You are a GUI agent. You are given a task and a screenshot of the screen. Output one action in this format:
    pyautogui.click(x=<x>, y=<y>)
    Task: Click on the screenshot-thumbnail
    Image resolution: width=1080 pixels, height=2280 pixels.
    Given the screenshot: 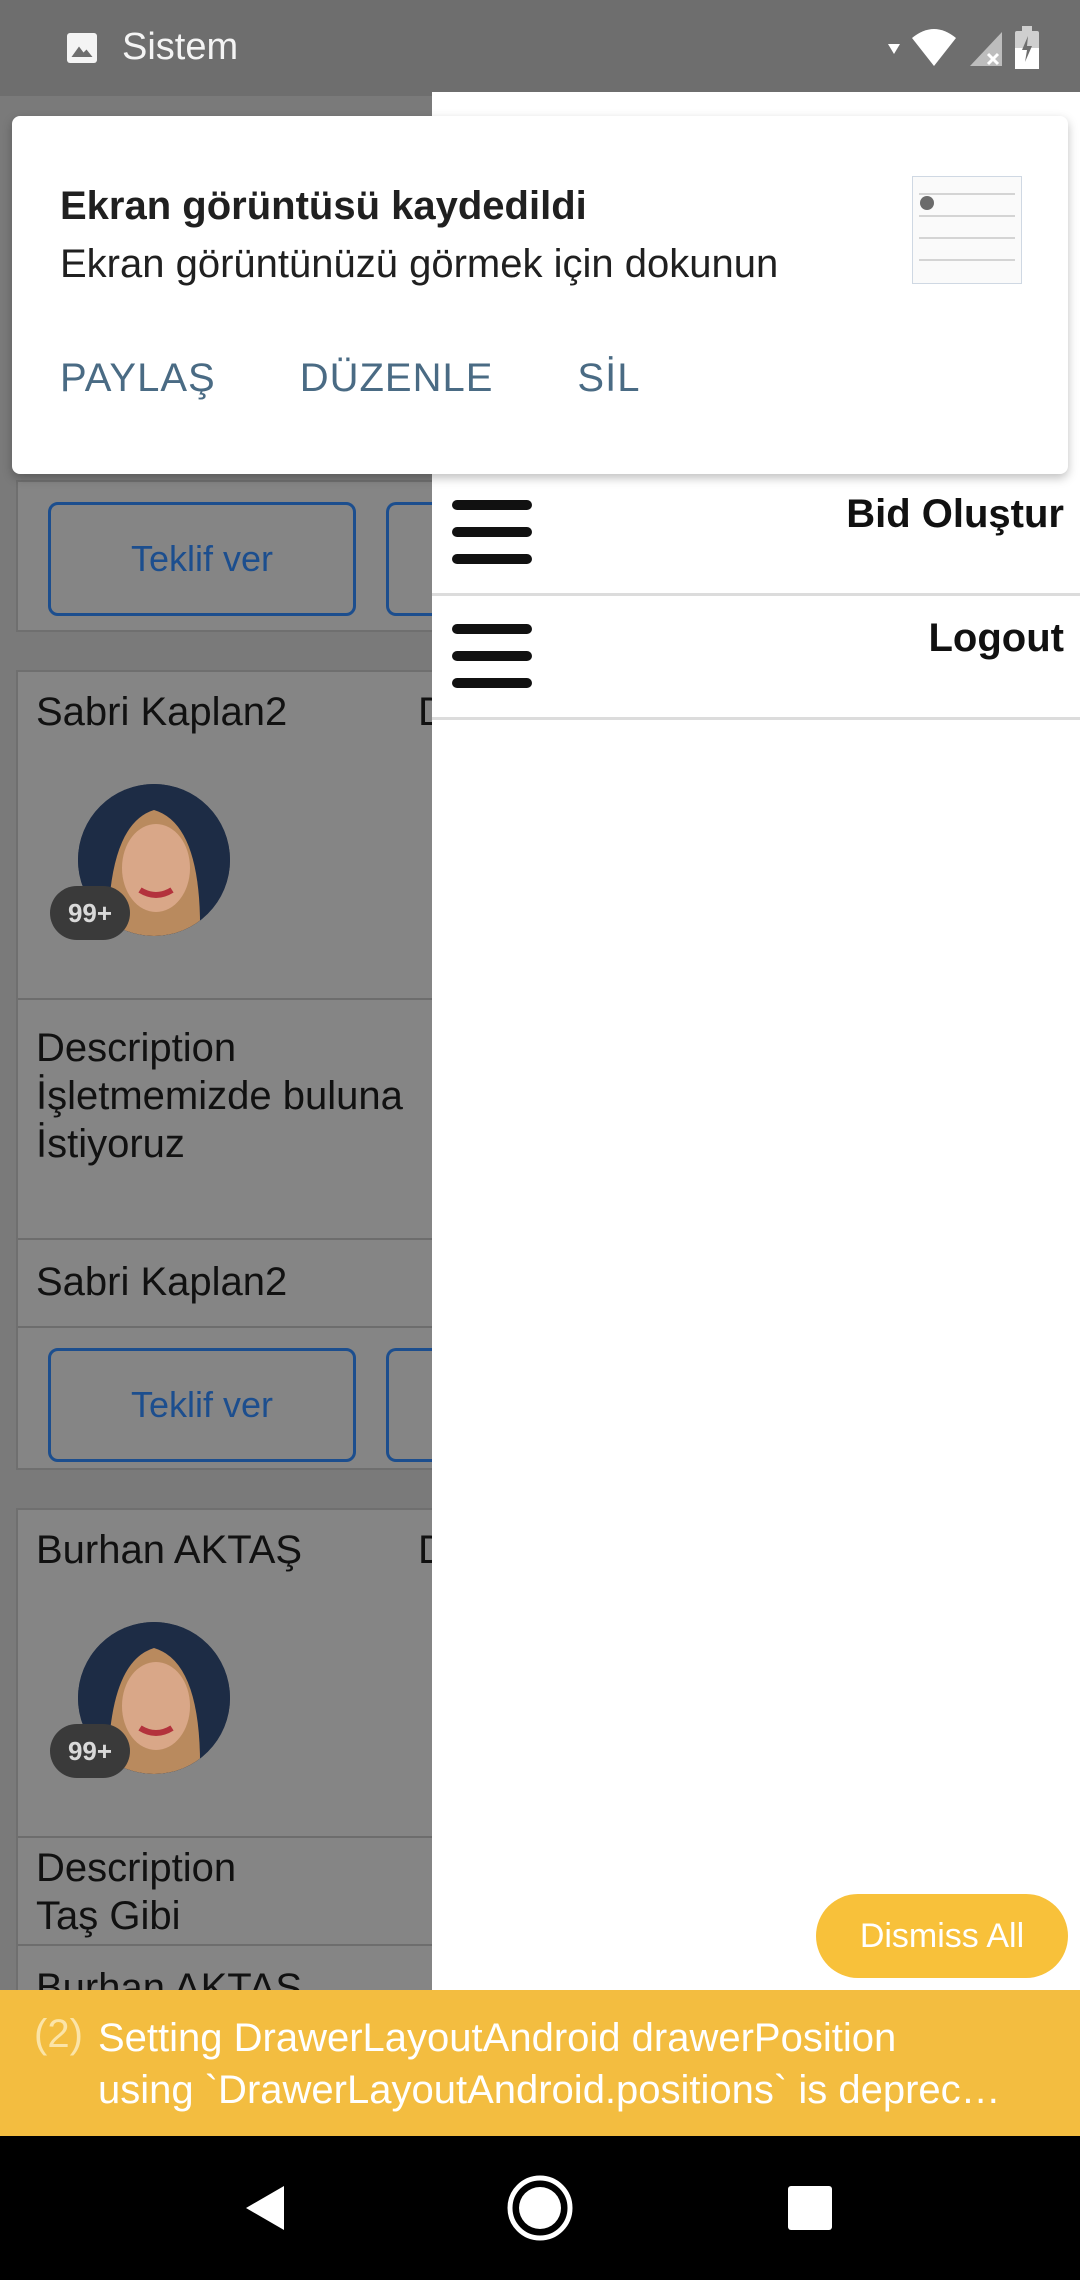 What is the action you would take?
    pyautogui.click(x=967, y=230)
    